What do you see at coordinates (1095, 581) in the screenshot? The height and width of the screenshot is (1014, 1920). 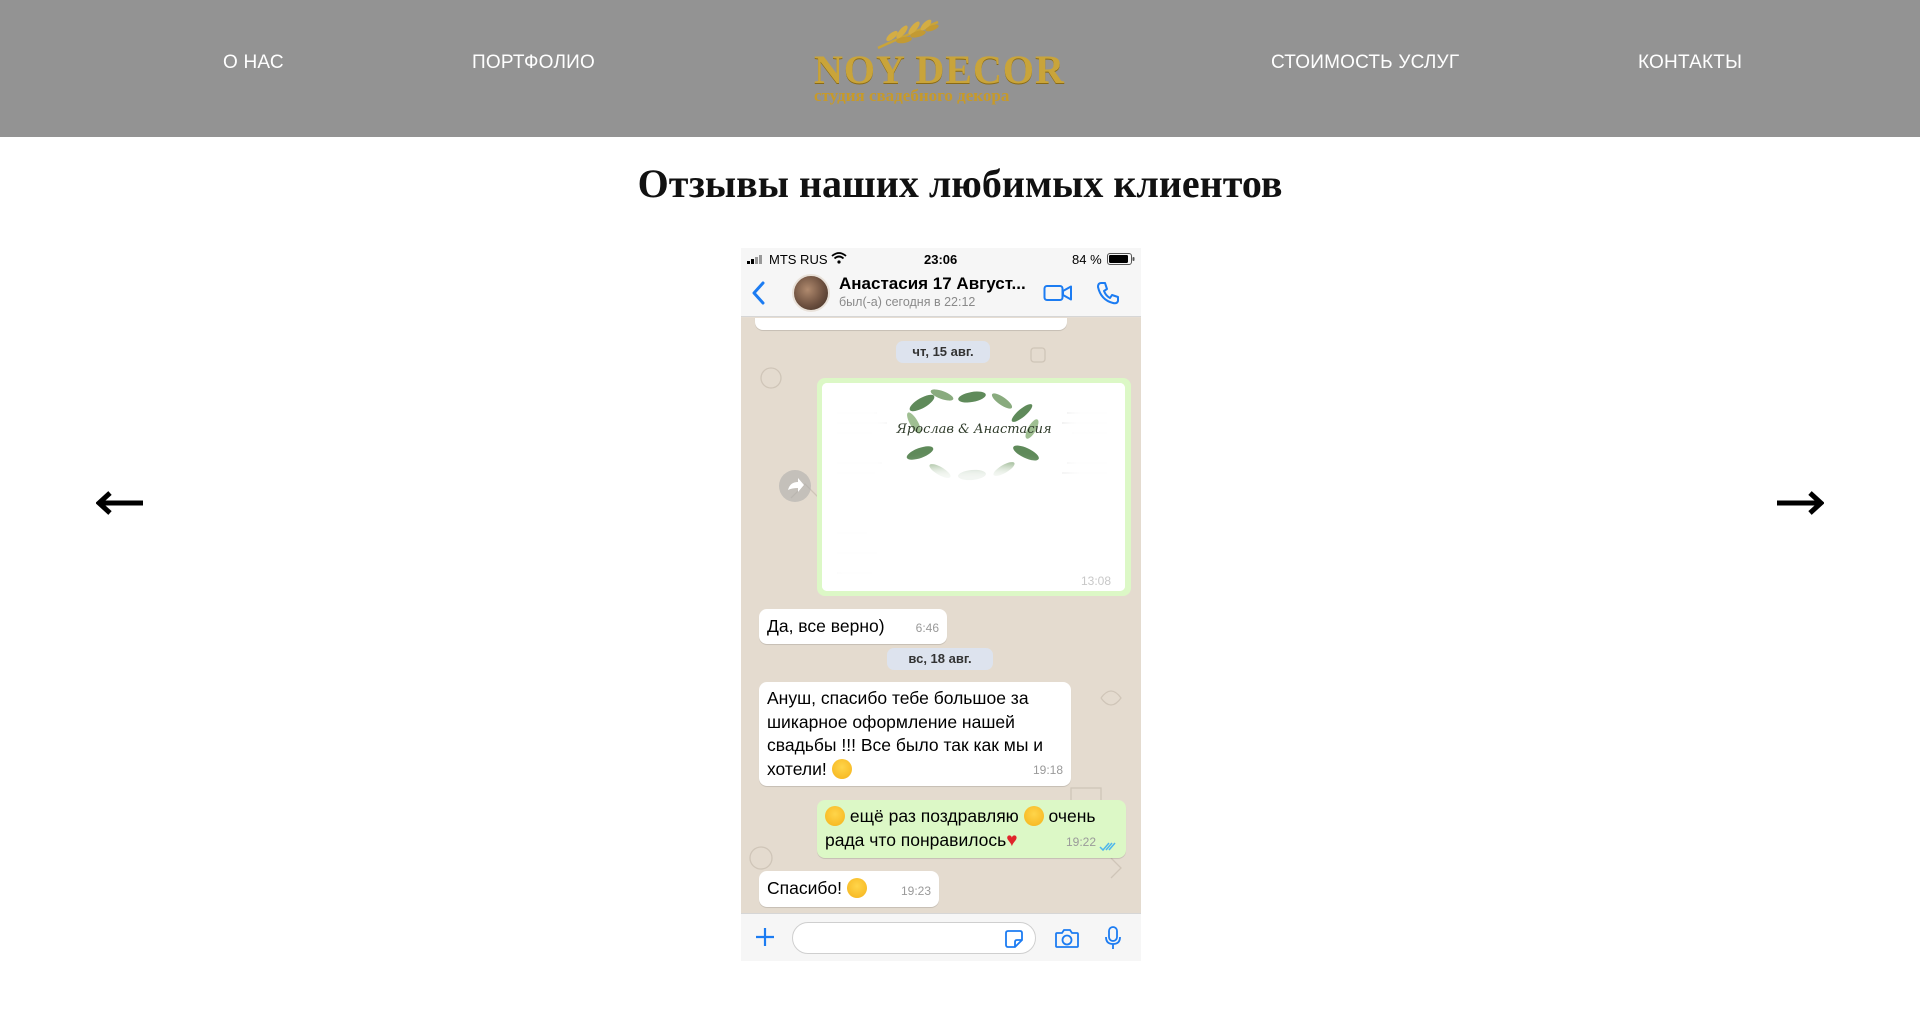 I see `message-time: 13:08` at bounding box center [1095, 581].